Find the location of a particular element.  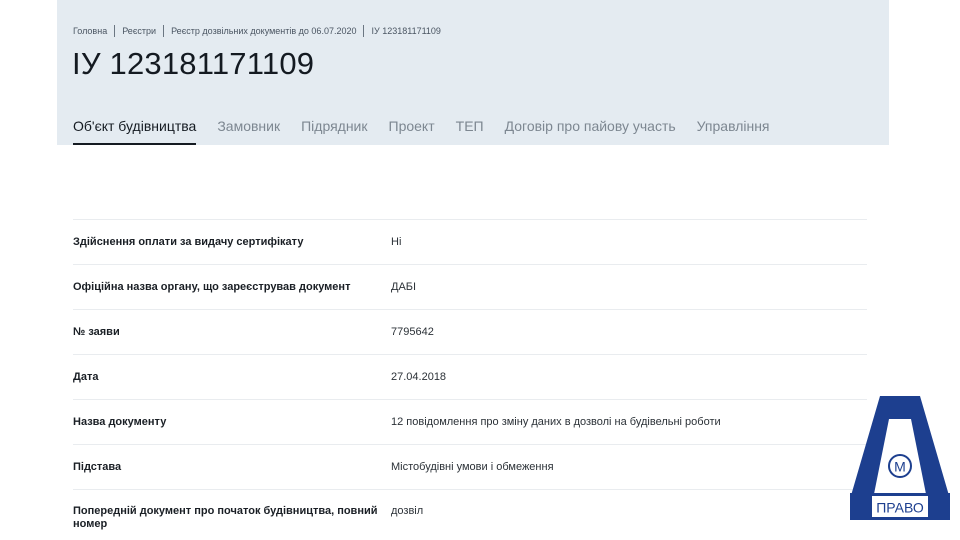

detail-label: Здійснення оплати за видачу сертифікату is located at coordinates (188, 241).